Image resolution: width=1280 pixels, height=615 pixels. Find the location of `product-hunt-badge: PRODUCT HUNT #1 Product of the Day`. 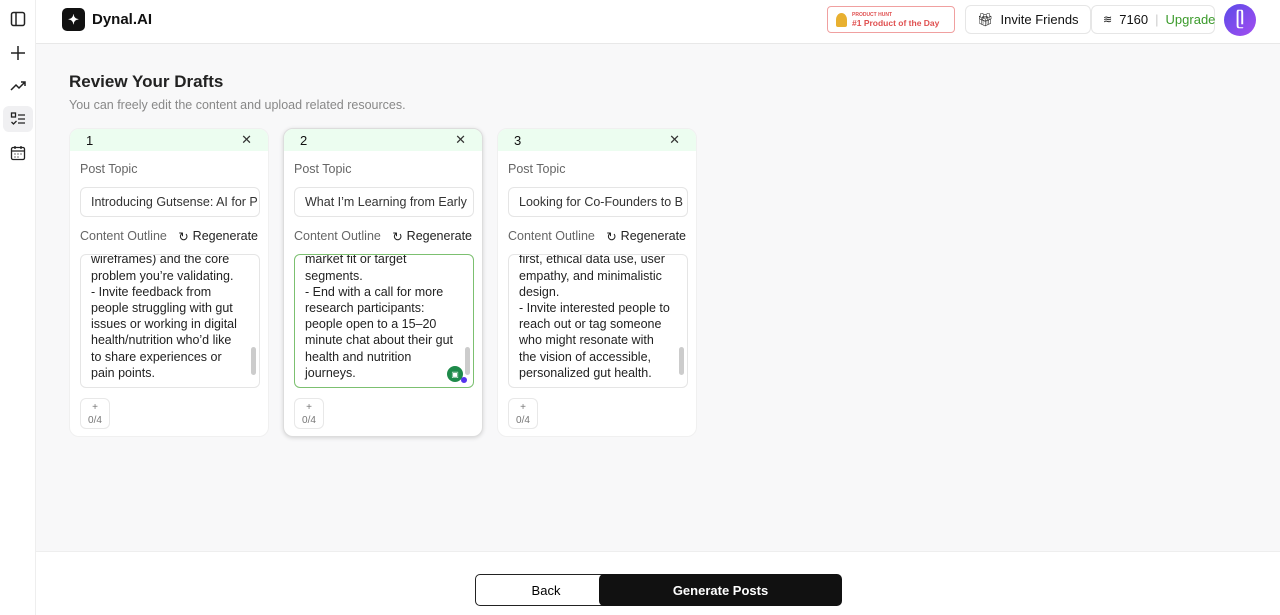

product-hunt-badge: PRODUCT HUNT #1 Product of the Day is located at coordinates (891, 19).